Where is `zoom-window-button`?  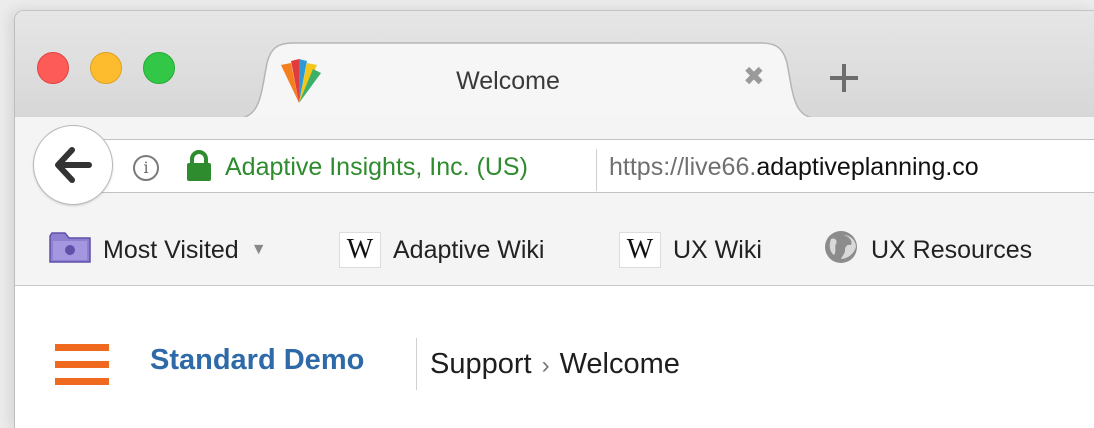 zoom-window-button is located at coordinates (159, 68).